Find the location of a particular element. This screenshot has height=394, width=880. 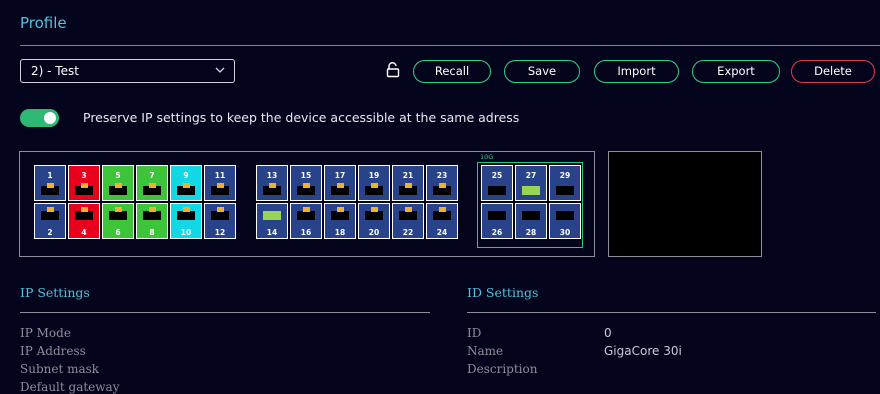

port-number: 6 is located at coordinates (118, 232).